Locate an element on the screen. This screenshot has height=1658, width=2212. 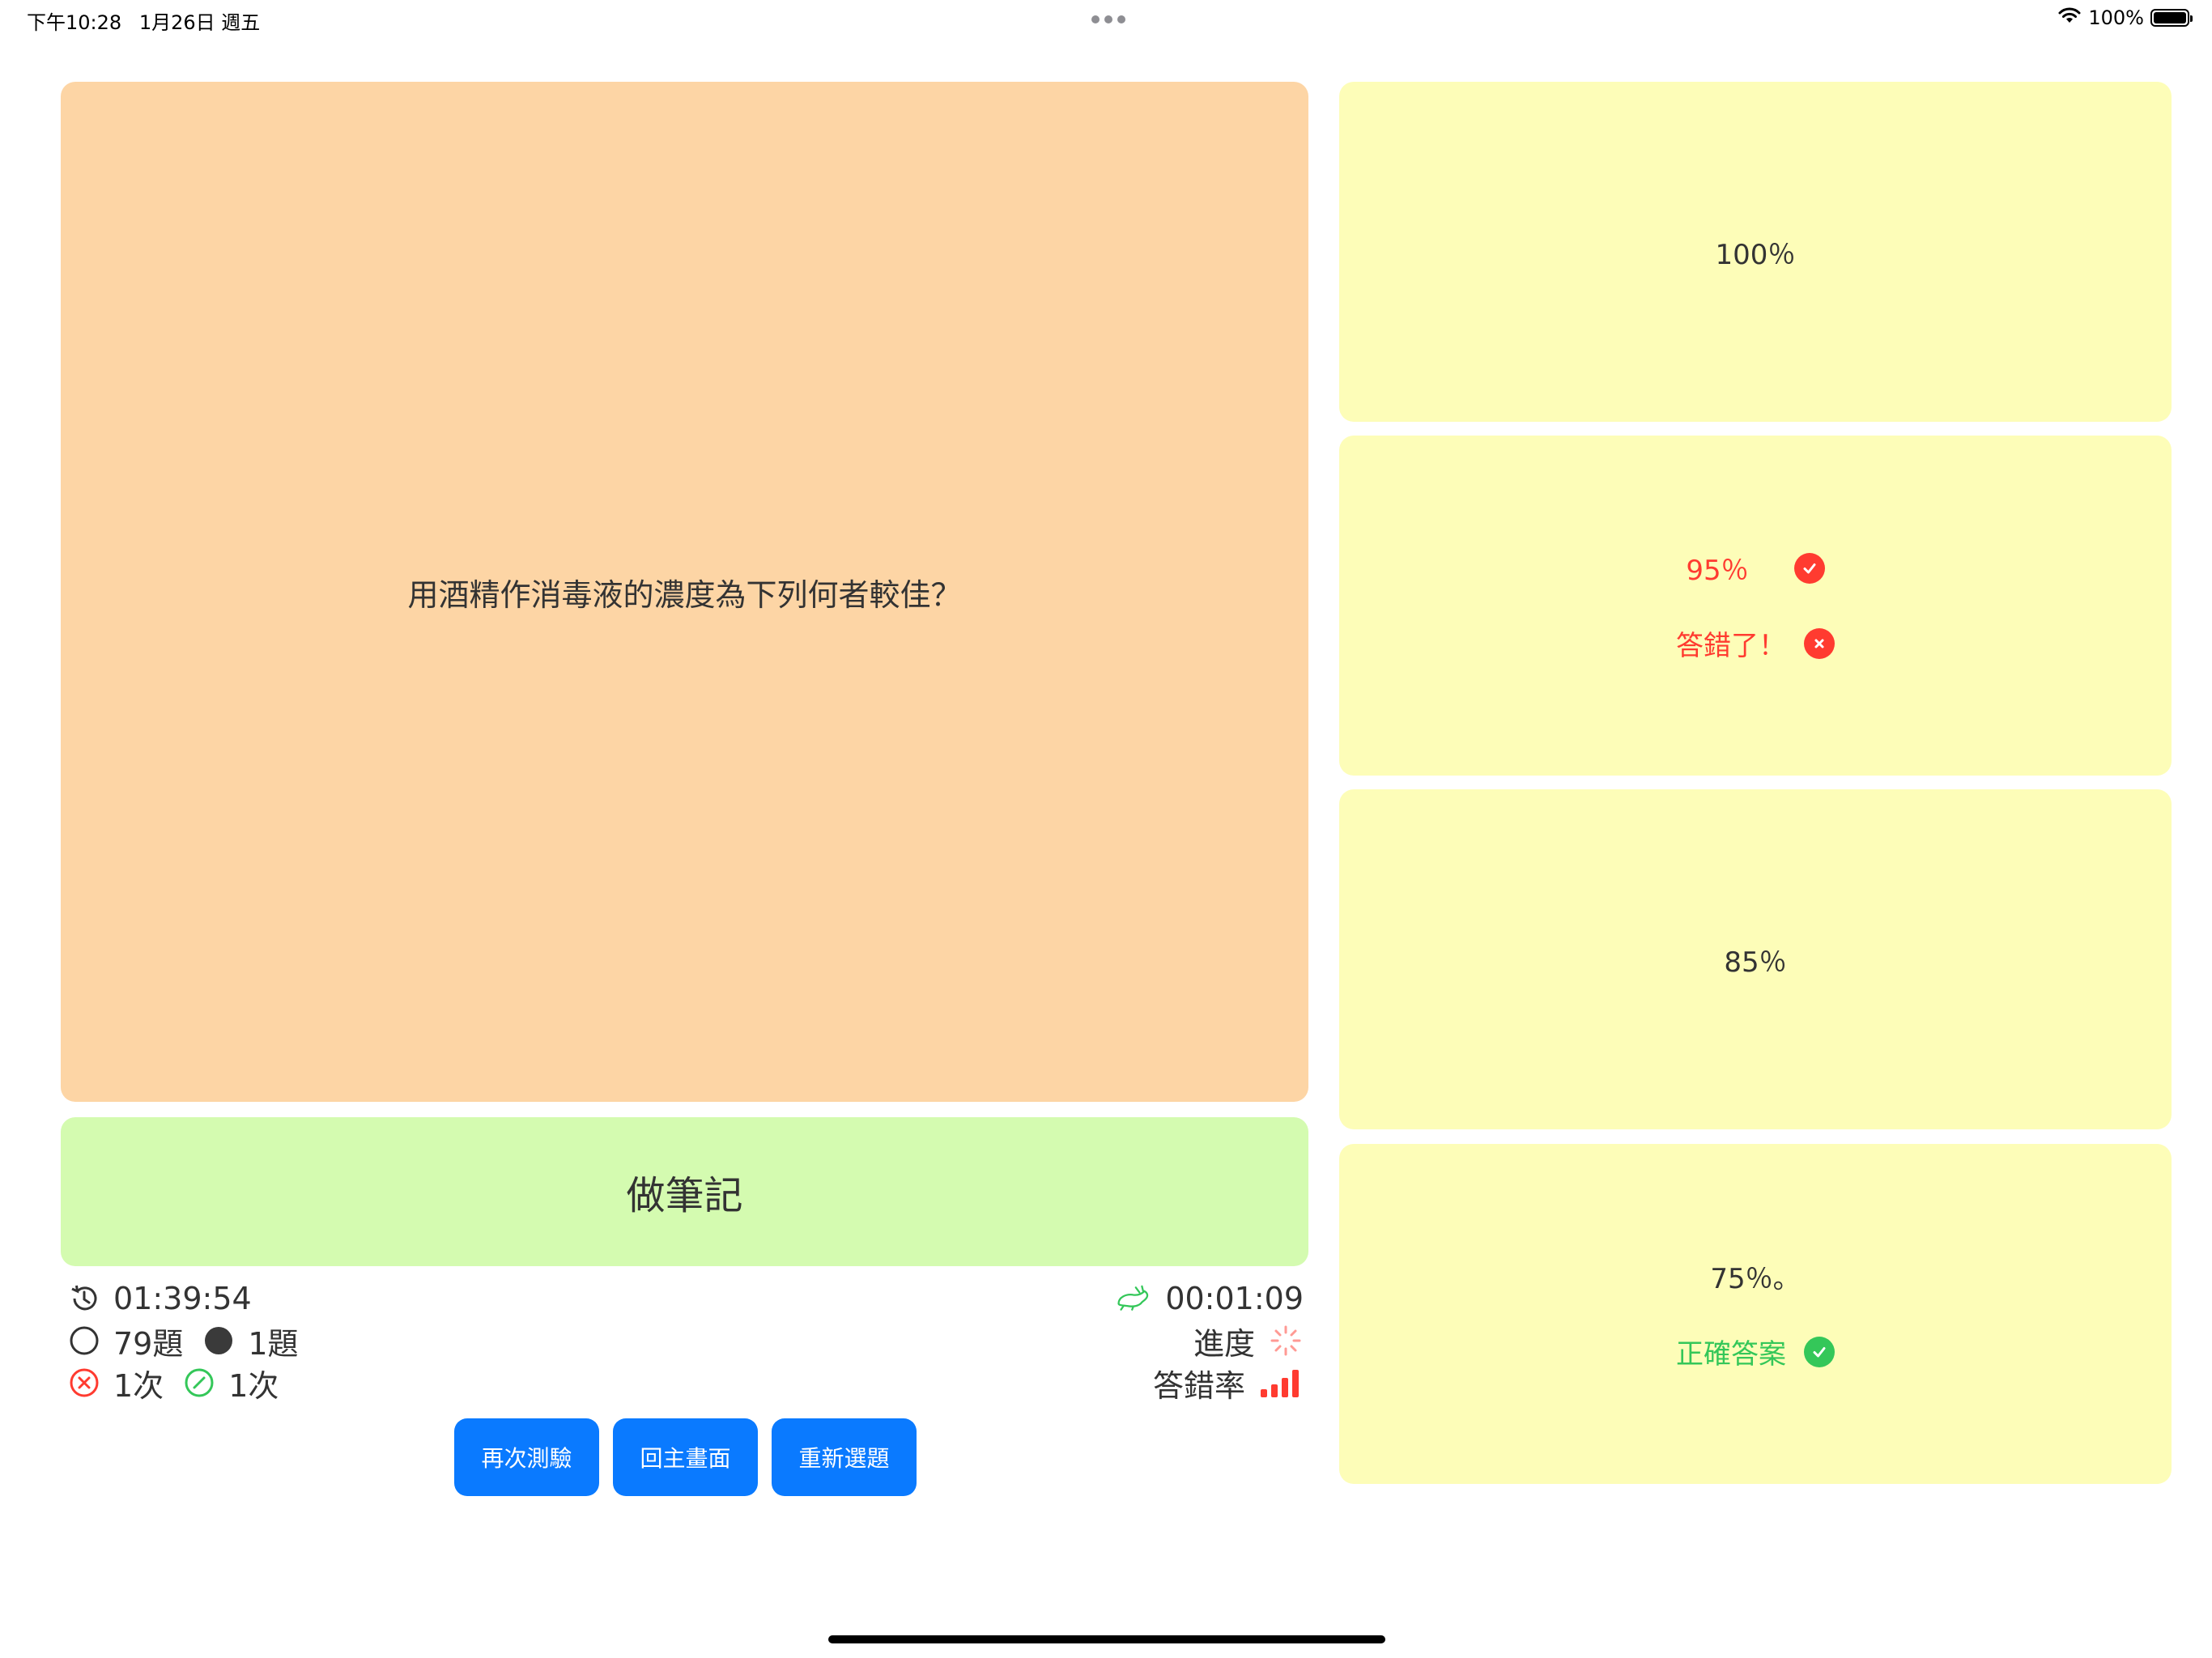
answered-count: 1題 is located at coordinates (274, 1343).